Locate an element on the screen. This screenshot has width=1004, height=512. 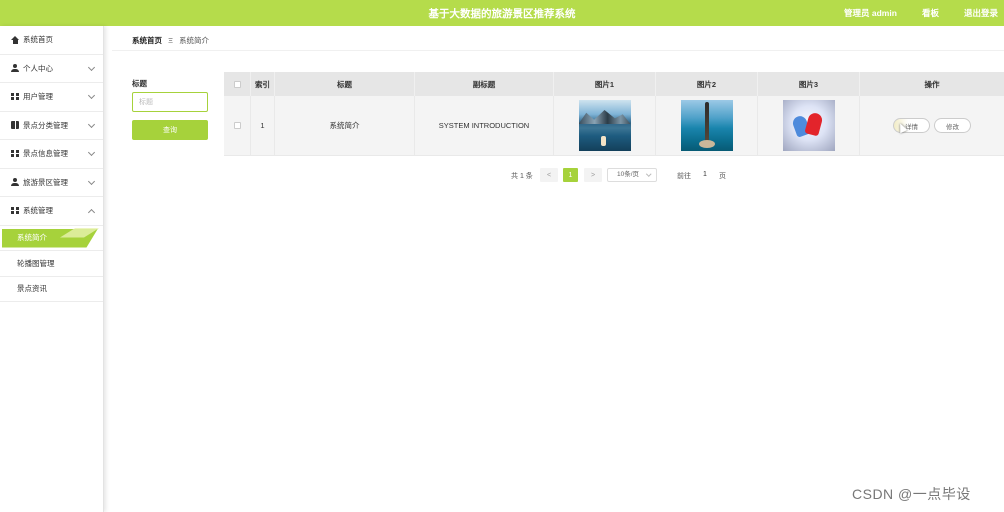
pagination-total: 共 1 条 is located at coordinates (522, 176).